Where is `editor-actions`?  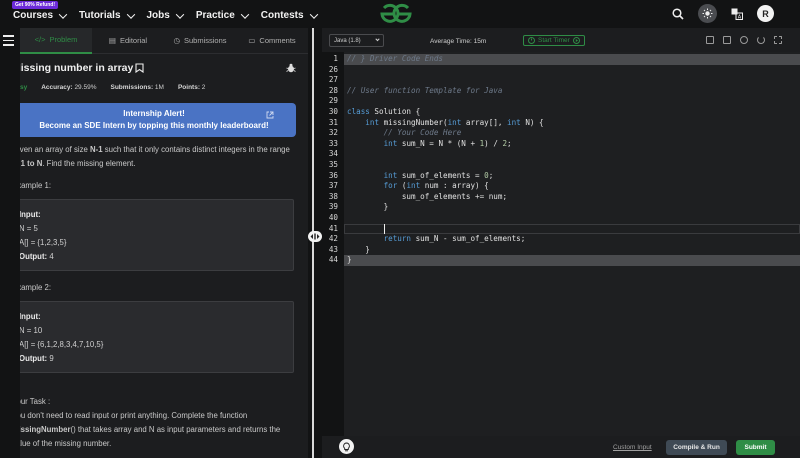
editor-actions is located at coordinates (744, 40).